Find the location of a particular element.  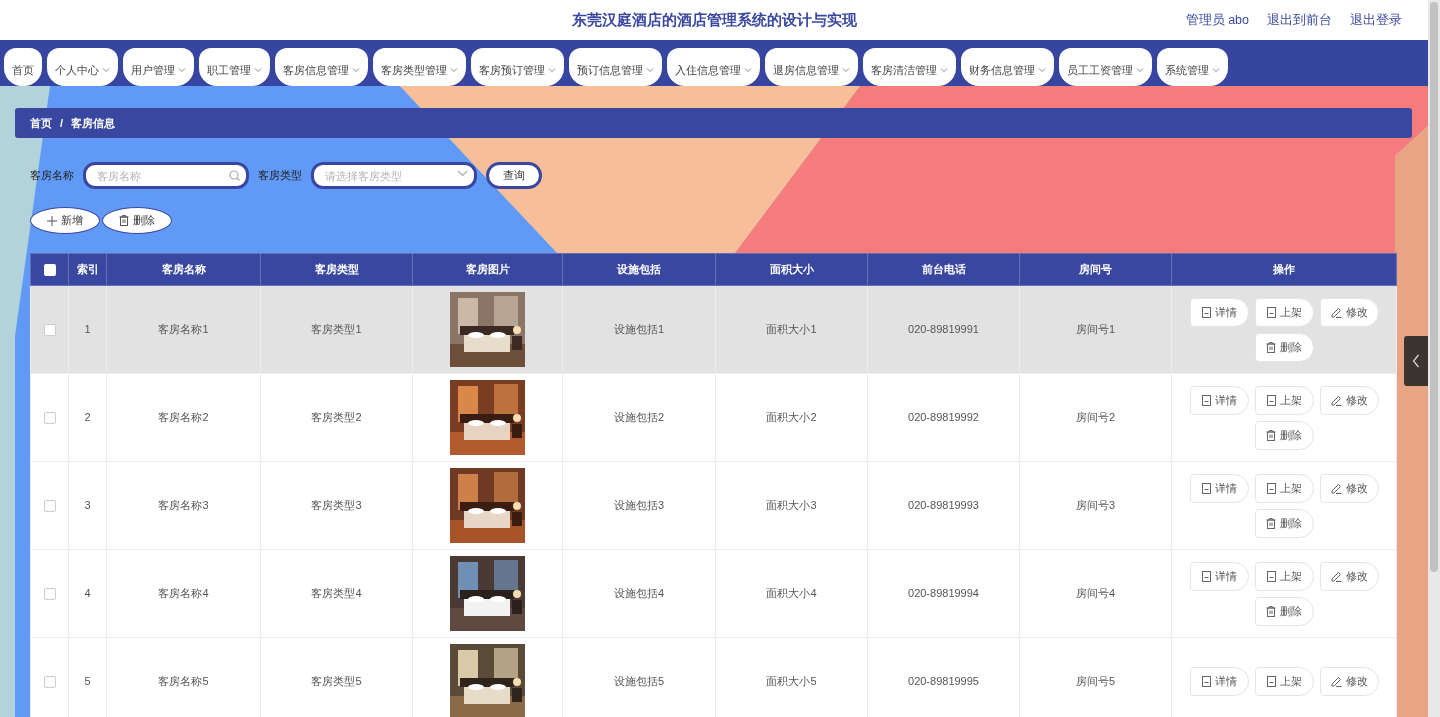

table-cell: 2 is located at coordinates (87, 417).